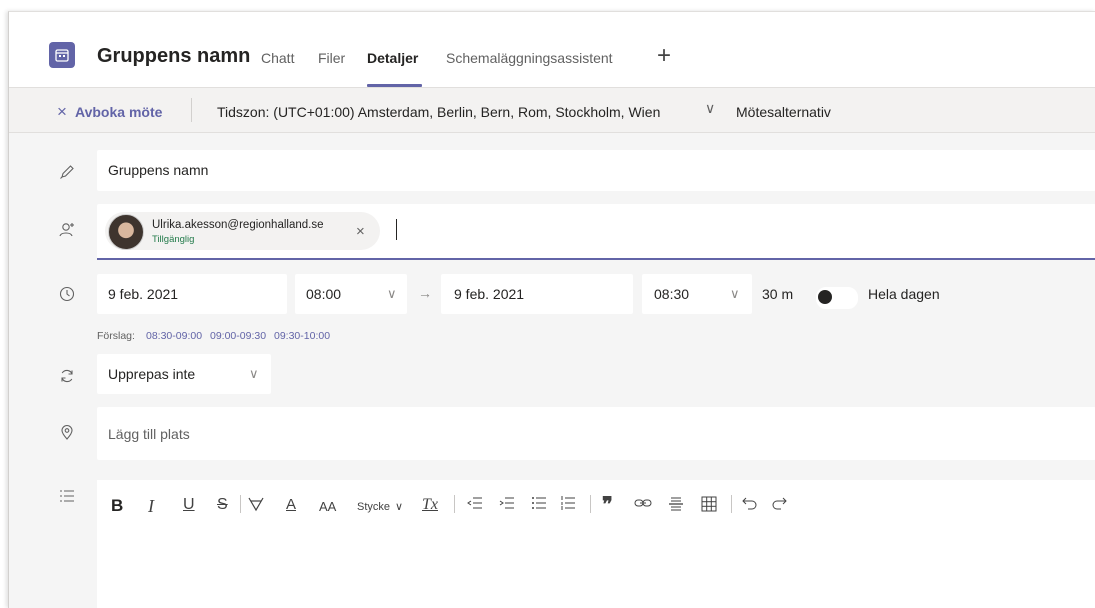 This screenshot has width=1095, height=608. Describe the element at coordinates (430, 505) in the screenshot. I see `clear-formatting-button: Tx` at that location.